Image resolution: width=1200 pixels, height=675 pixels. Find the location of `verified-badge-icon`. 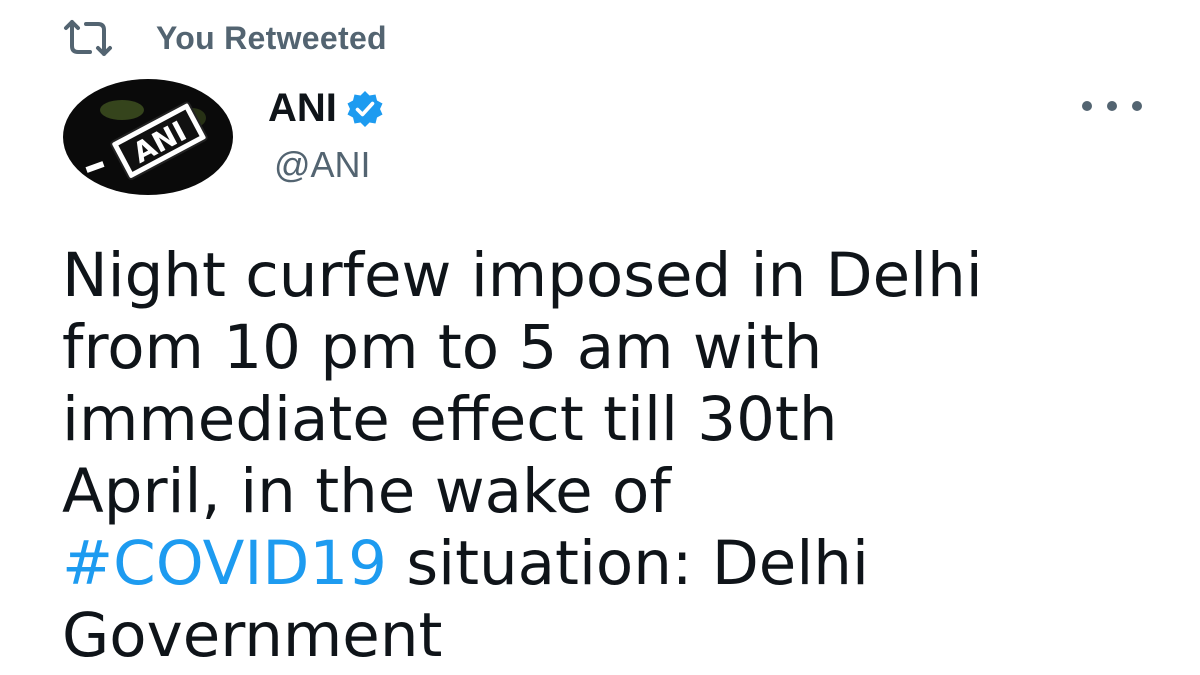

verified-badge-icon is located at coordinates (365, 108).